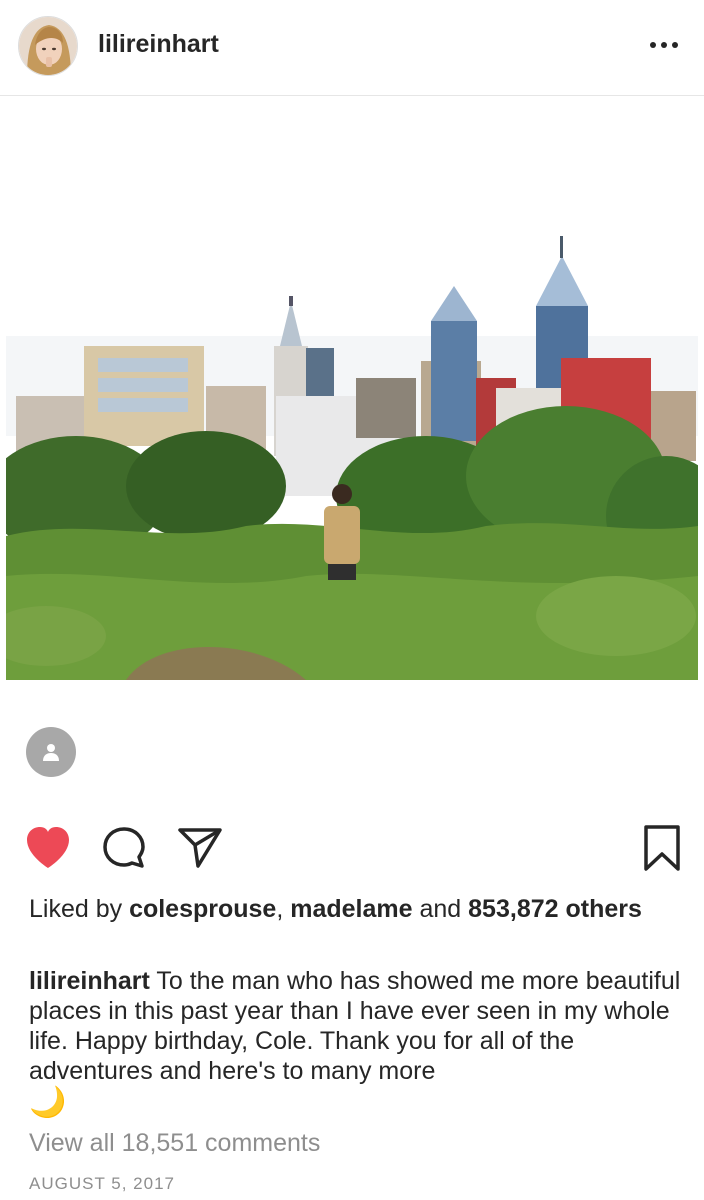  Describe the element at coordinates (48, 46) in the screenshot. I see `profile-avatar` at that location.